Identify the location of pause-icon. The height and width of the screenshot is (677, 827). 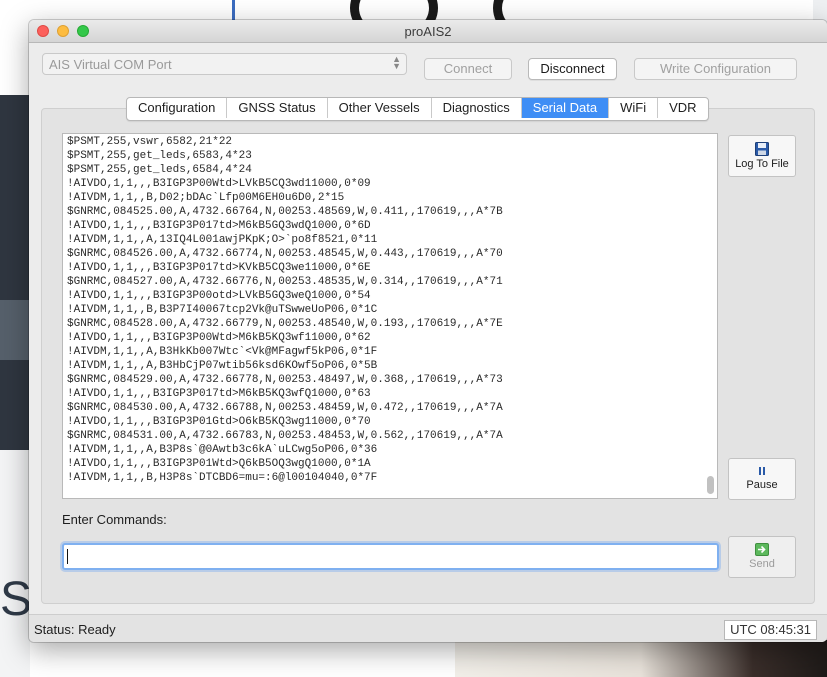
(762, 471).